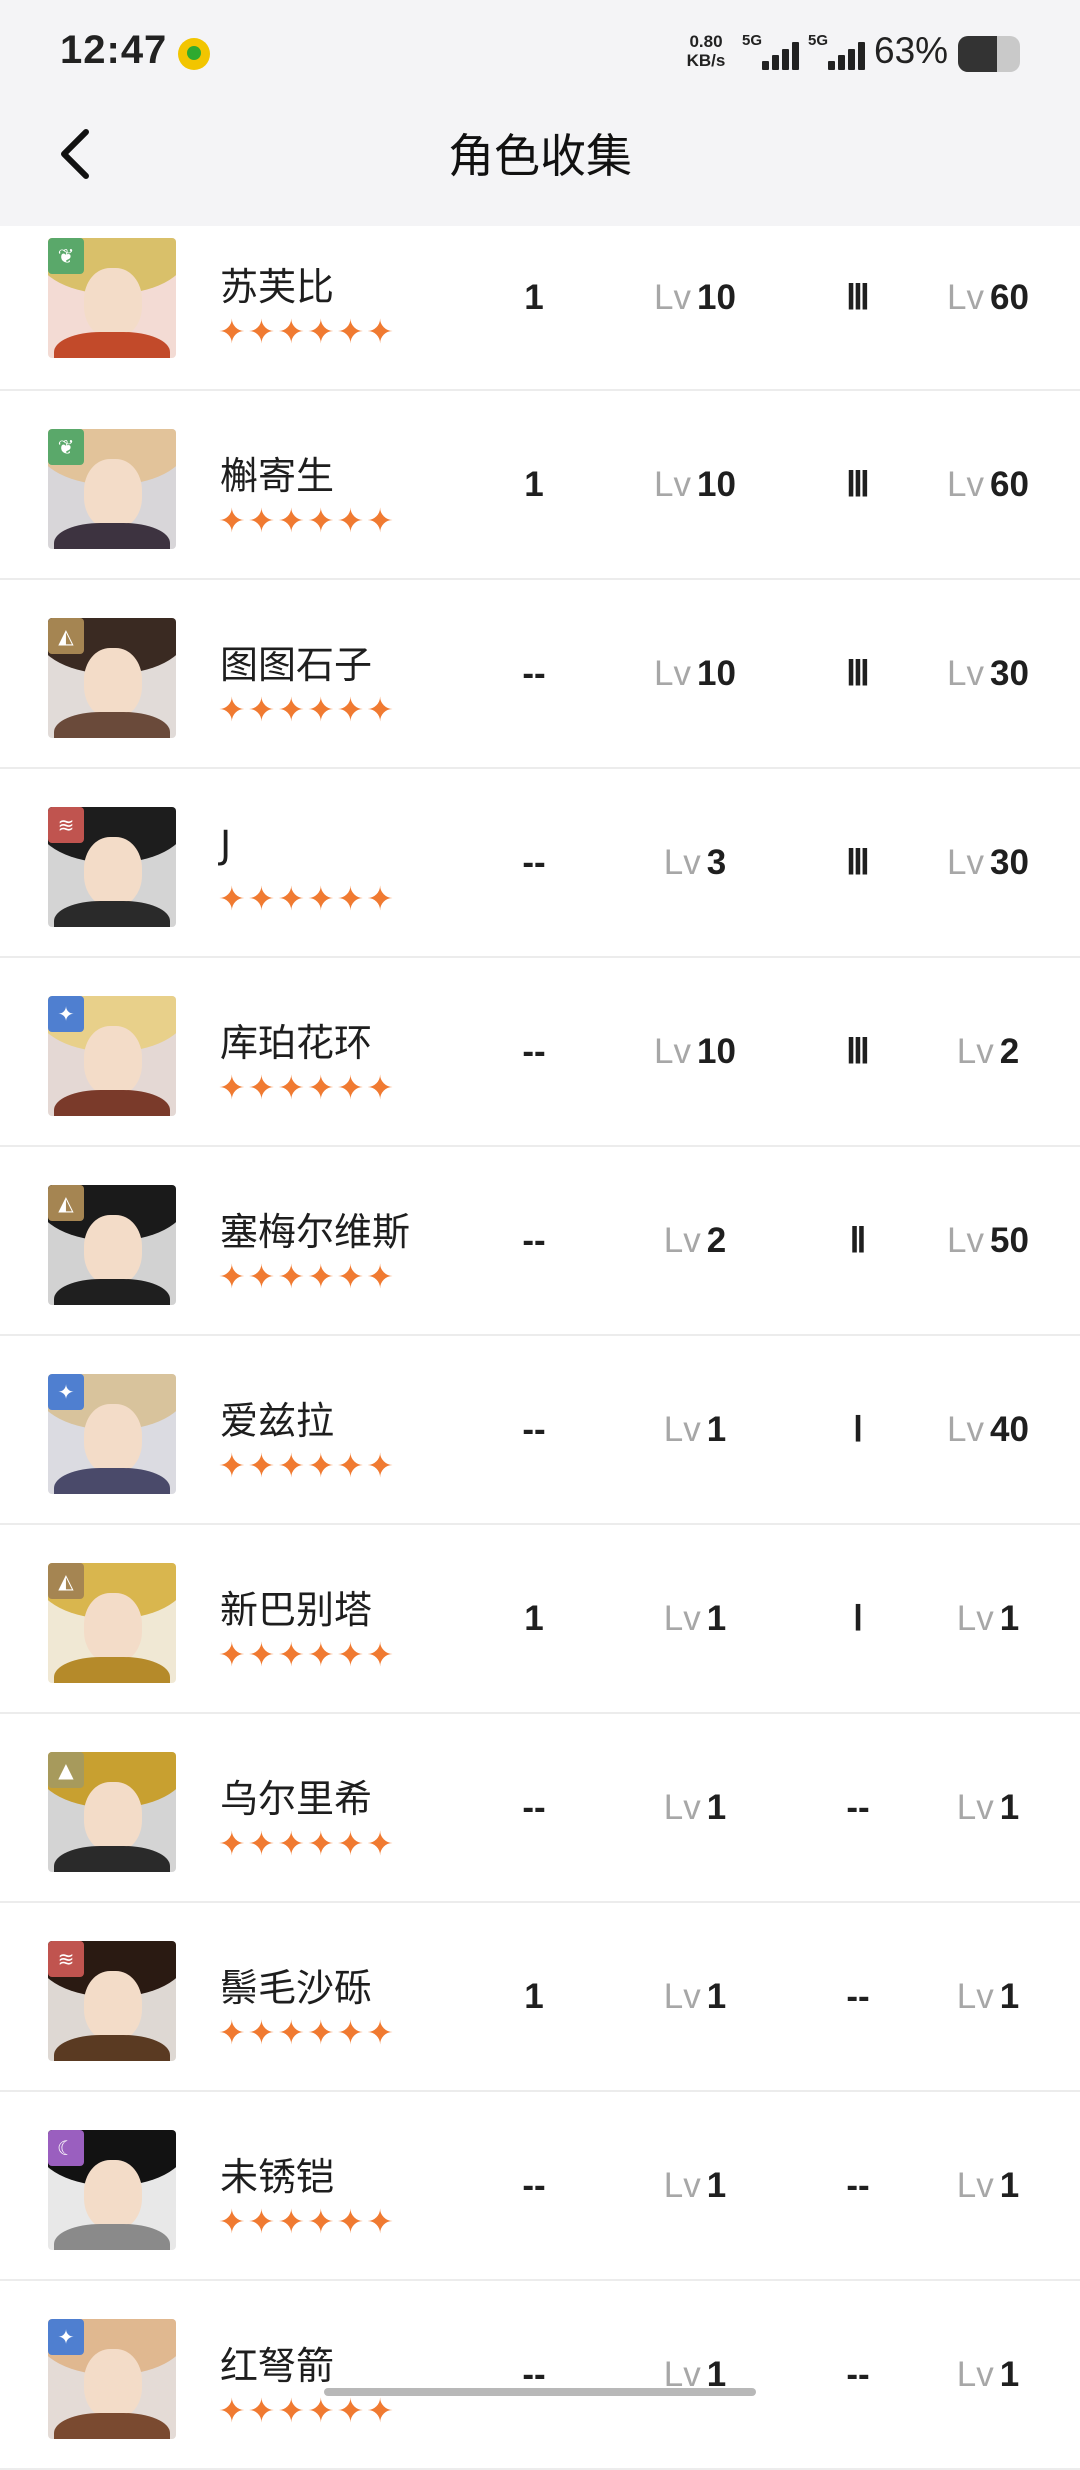 The height and width of the screenshot is (2470, 1080). I want to click on status-bar: 12:47 0.80 KB/s 5G 5G 63%, so click(540, 55).